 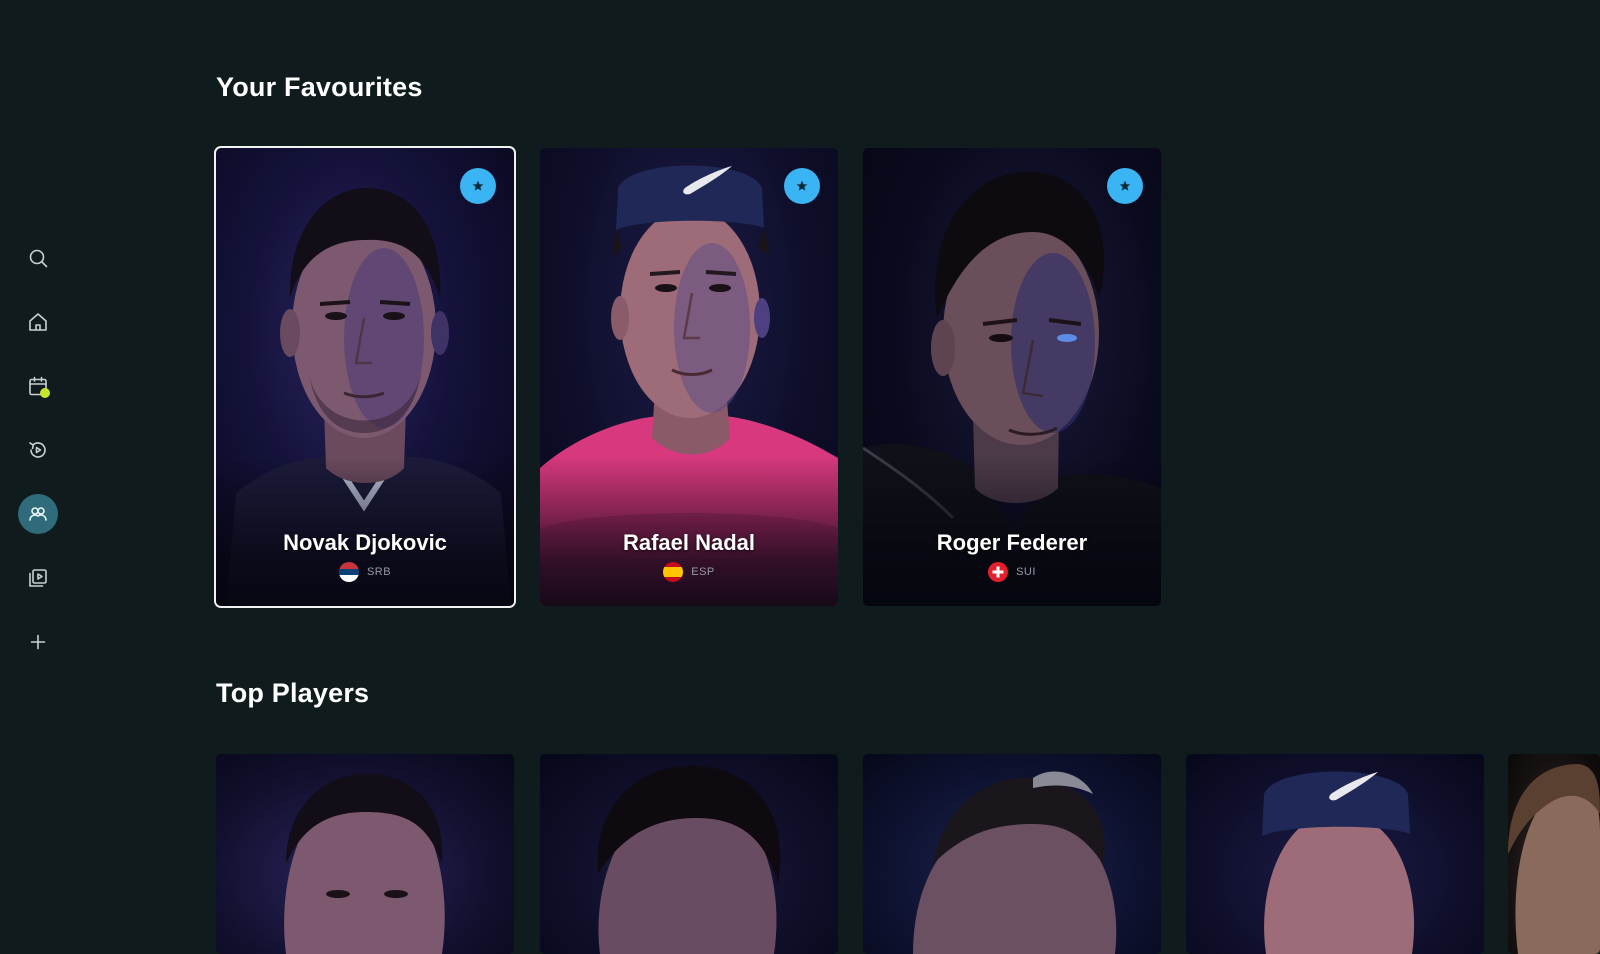 I want to click on player-name: Rafael Nadal, so click(x=689, y=542).